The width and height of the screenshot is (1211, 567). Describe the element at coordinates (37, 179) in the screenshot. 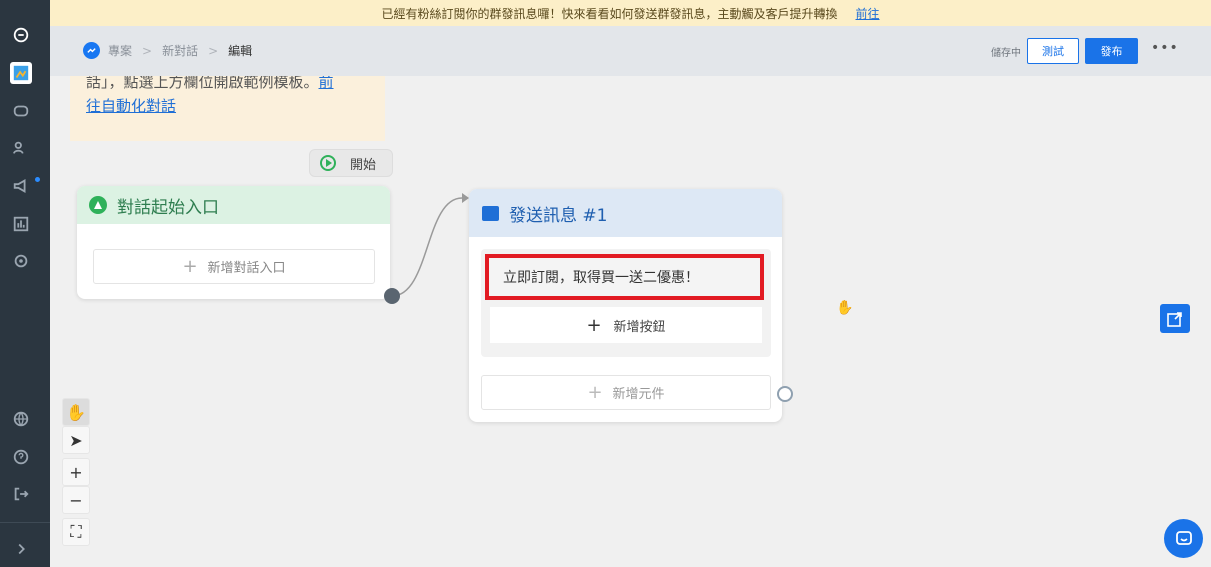

I see `notification-dot` at that location.